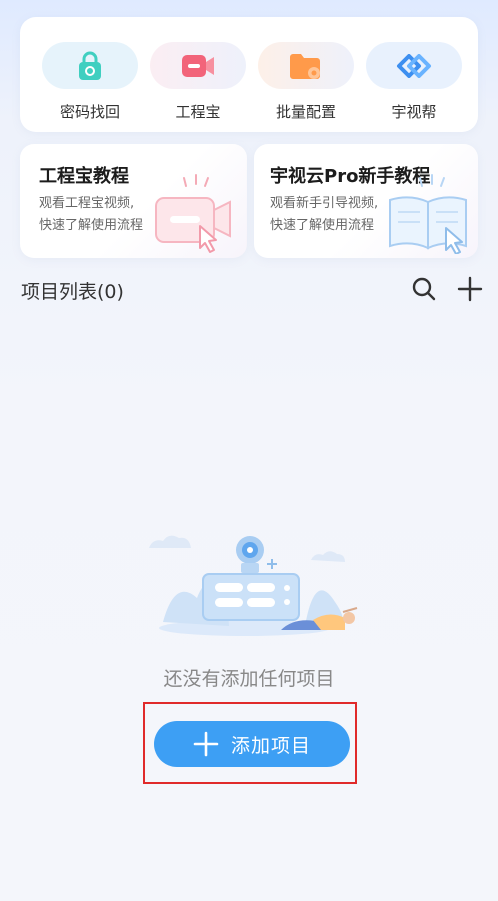 The height and width of the screenshot is (901, 498). Describe the element at coordinates (84, 176) in the screenshot. I see `tutorial-title: 工程宝教程` at that location.